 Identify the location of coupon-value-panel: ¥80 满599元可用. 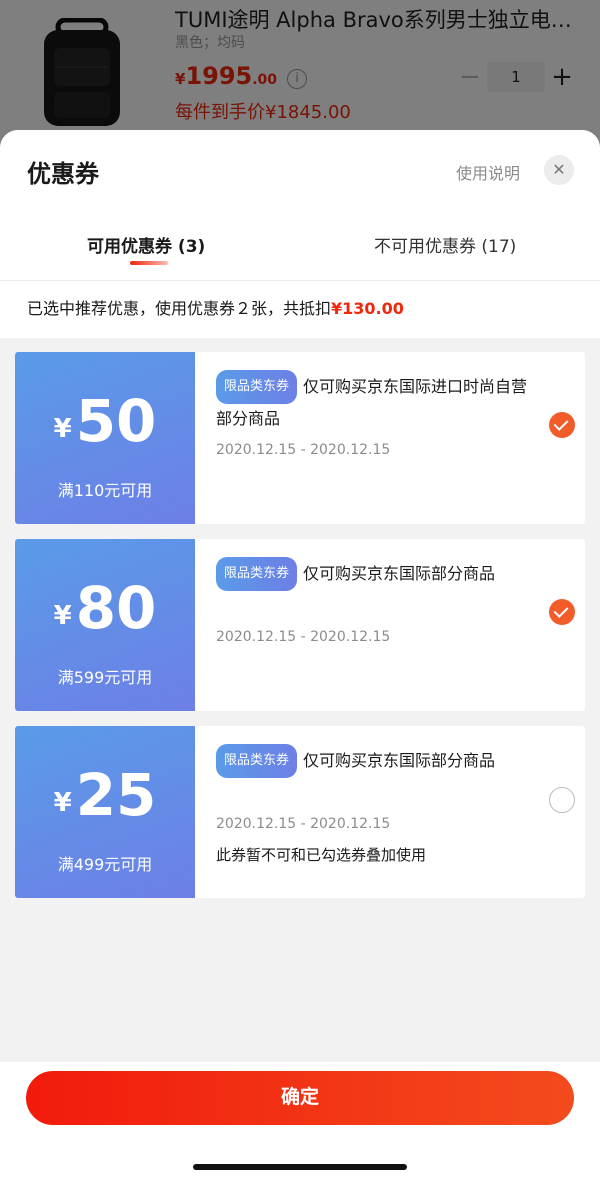
(105, 625).